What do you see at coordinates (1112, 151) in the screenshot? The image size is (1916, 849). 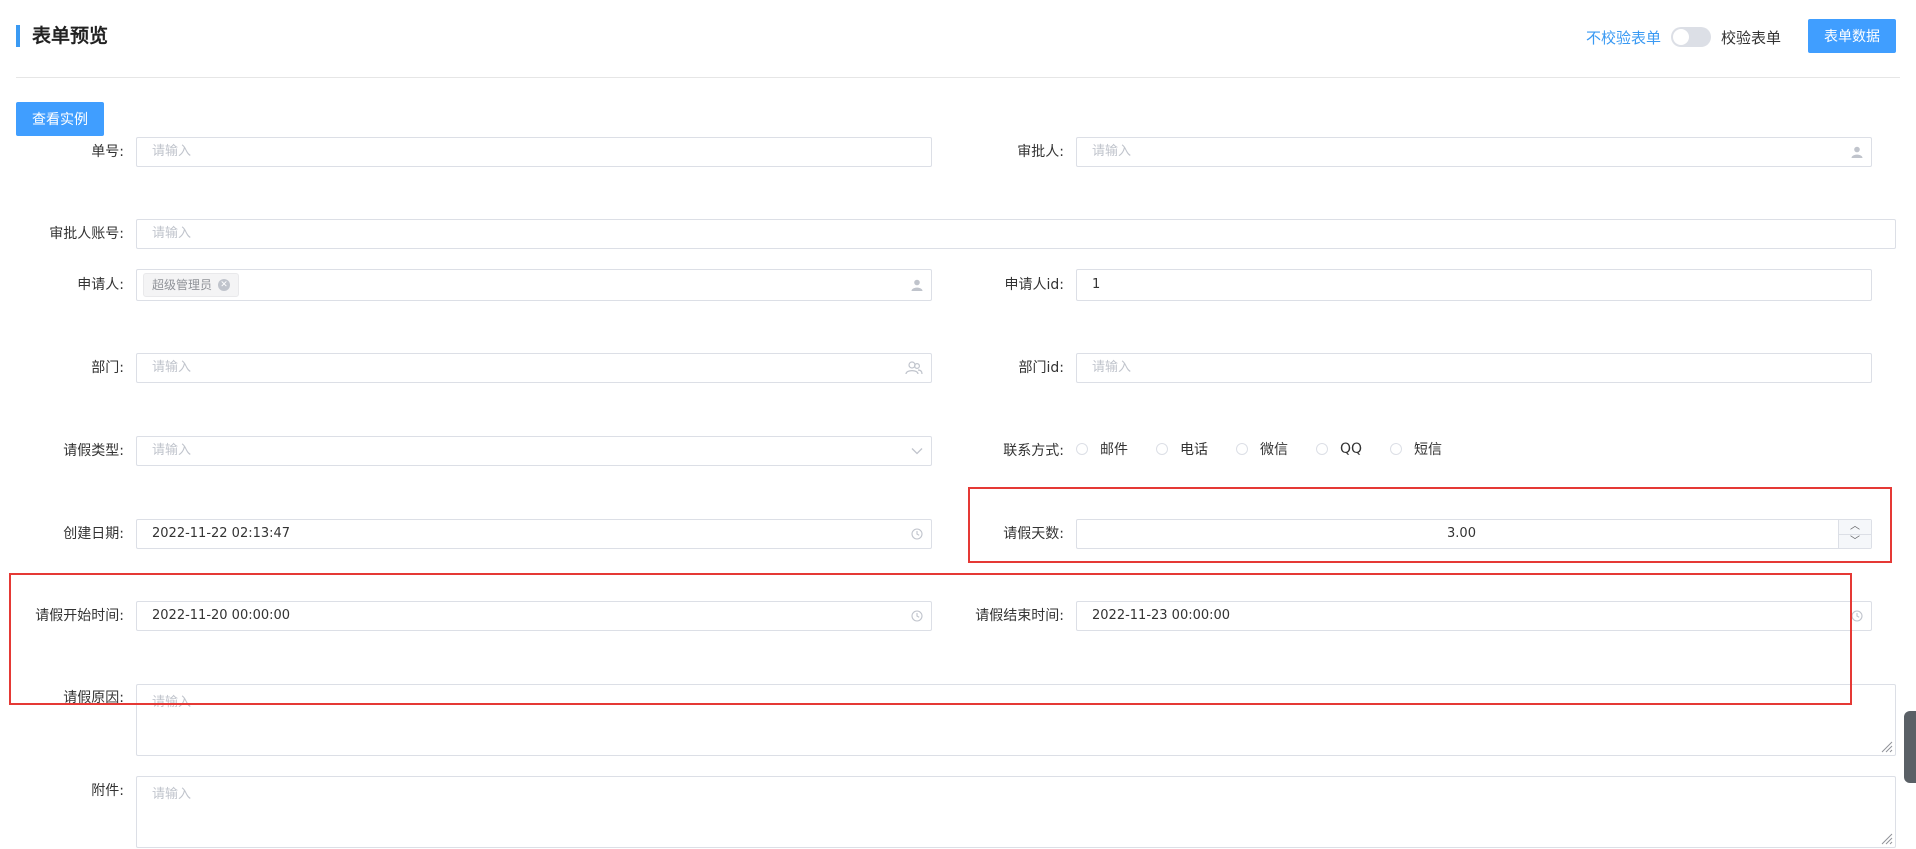 I see `approver-placeholder: 请输入` at bounding box center [1112, 151].